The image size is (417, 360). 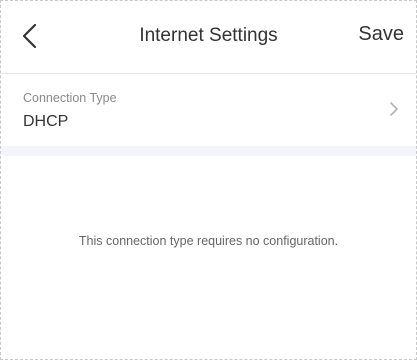 I want to click on chevron-left-icon, so click(x=29, y=36).